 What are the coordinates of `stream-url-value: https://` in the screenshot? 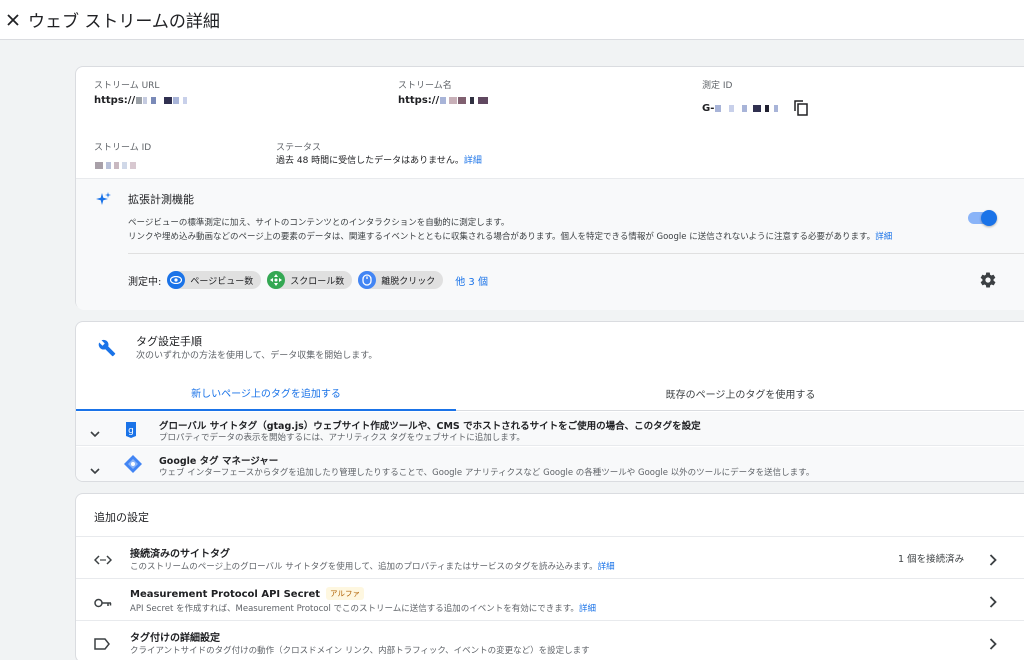 It's located at (141, 100).